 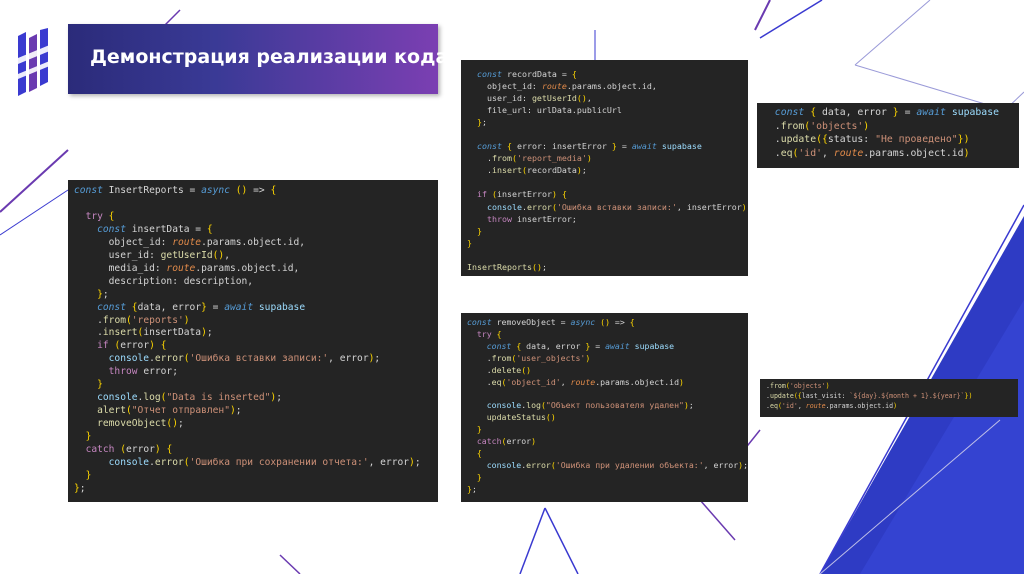 What do you see at coordinates (175, 190) in the screenshot?
I see `code-line: const InsertReports = async () => {` at bounding box center [175, 190].